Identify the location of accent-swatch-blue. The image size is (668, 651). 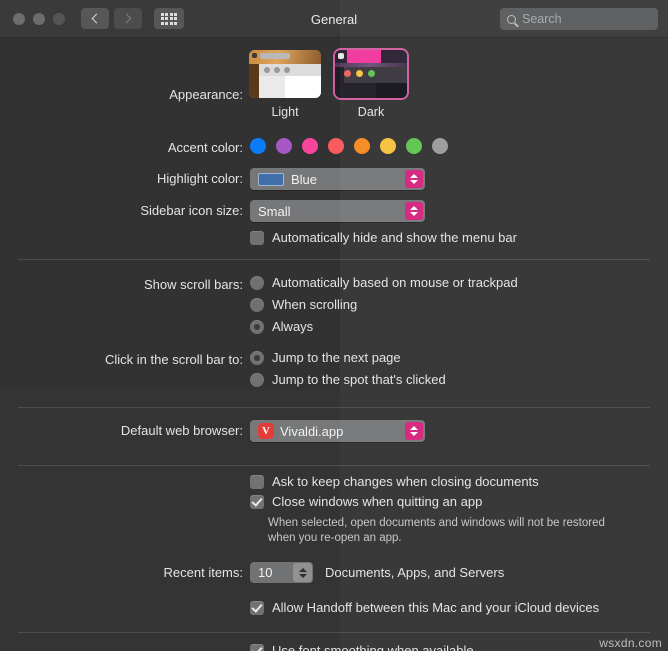
(258, 146).